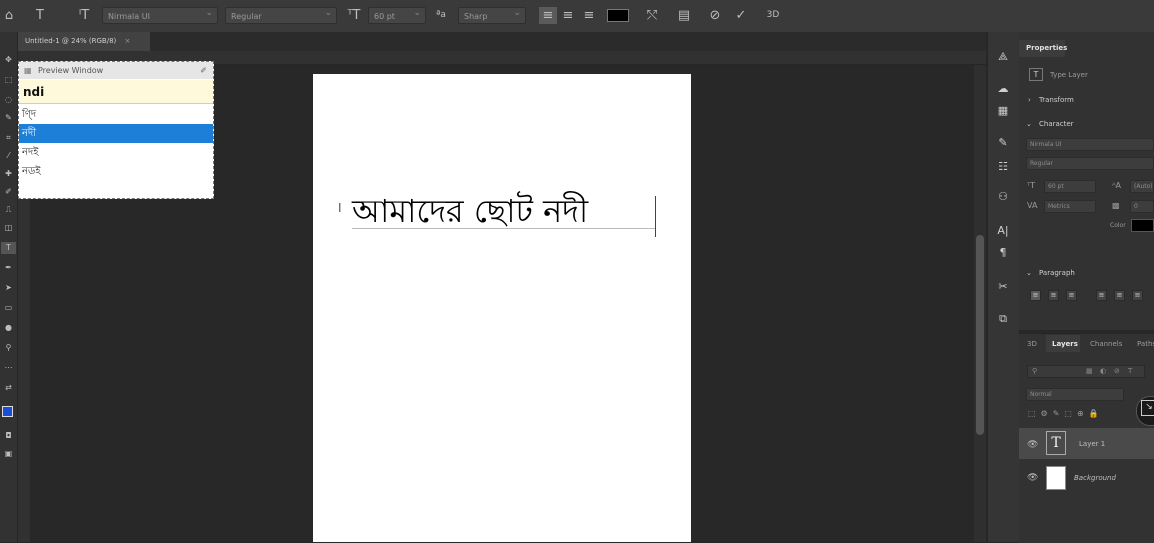  I want to click on character-panel-icon: A|, so click(1003, 231).